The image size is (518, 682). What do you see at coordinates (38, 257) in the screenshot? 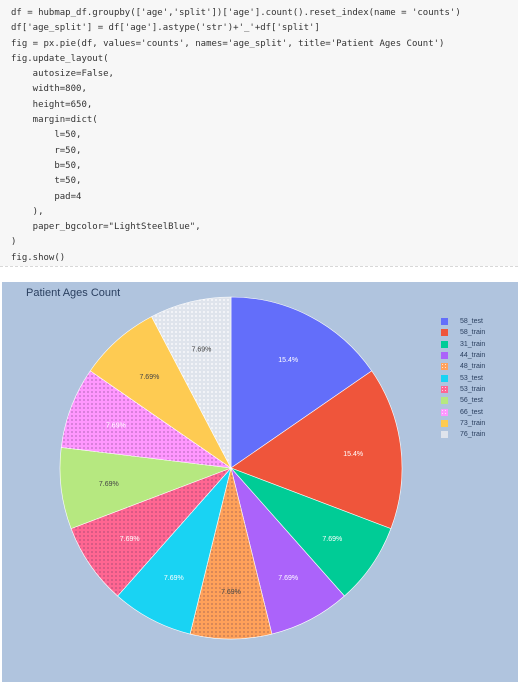
I see `code-line: fig.show()` at bounding box center [38, 257].